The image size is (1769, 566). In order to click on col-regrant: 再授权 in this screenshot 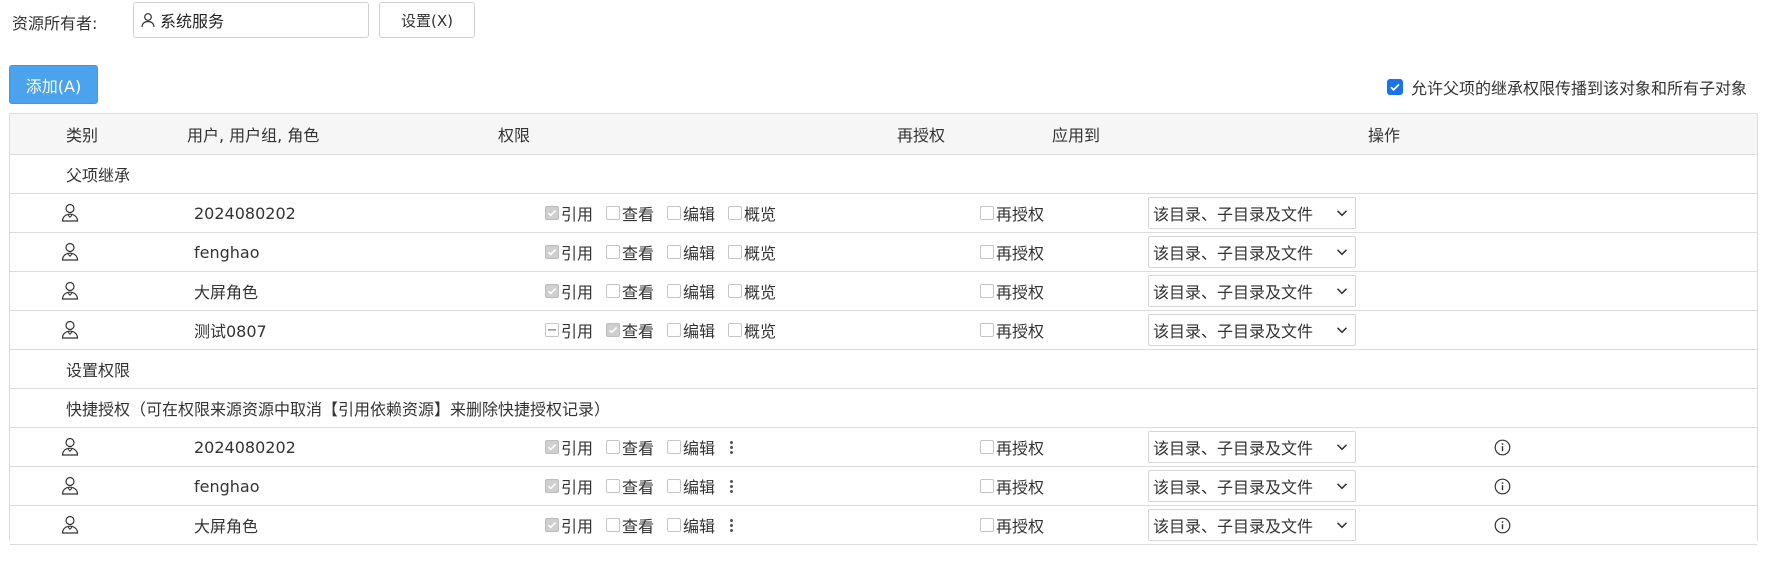, I will do `click(921, 135)`.